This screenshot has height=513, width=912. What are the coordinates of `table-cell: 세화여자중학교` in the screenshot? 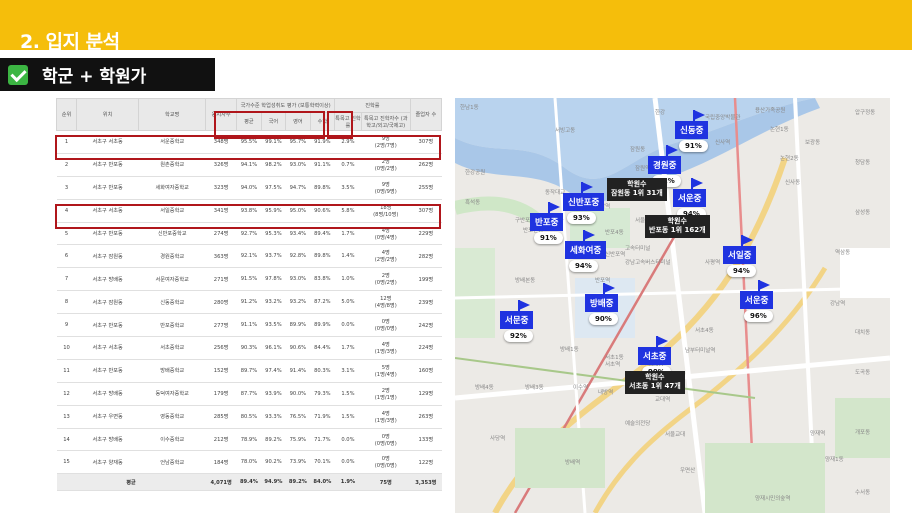 It's located at (172, 188).